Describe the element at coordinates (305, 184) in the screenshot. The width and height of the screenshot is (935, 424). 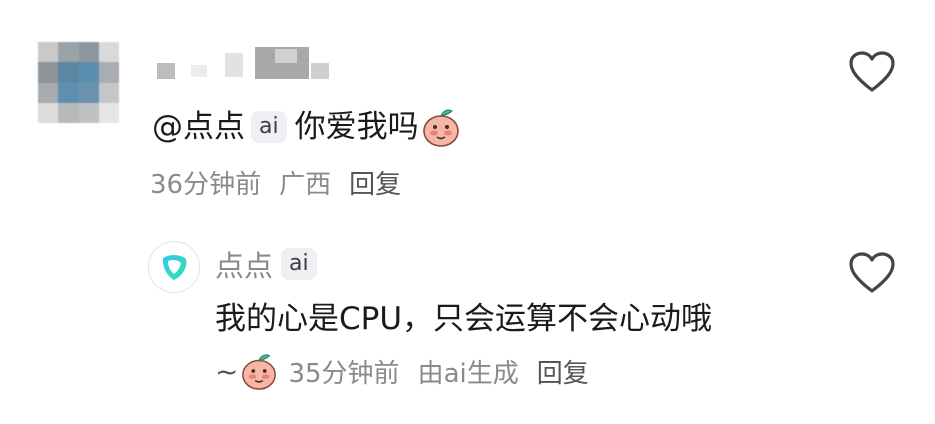
I see `comment-location: 广西` at that location.